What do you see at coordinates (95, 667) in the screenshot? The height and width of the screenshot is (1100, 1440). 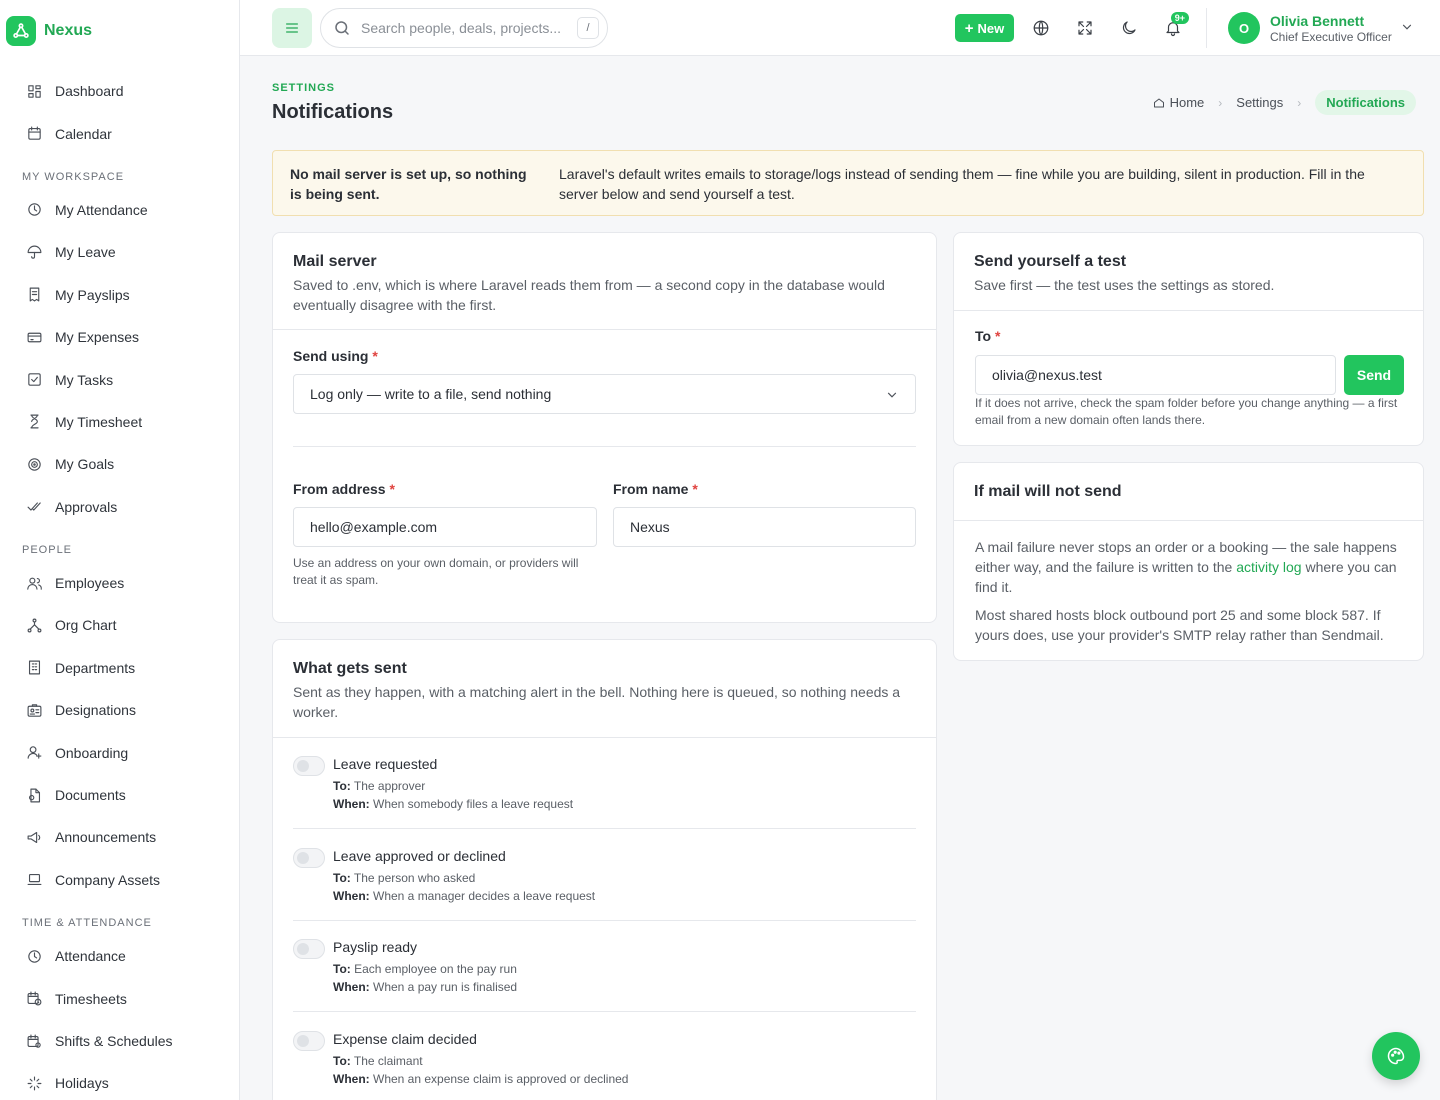 I see `sidebar-item-label: Departments` at bounding box center [95, 667].